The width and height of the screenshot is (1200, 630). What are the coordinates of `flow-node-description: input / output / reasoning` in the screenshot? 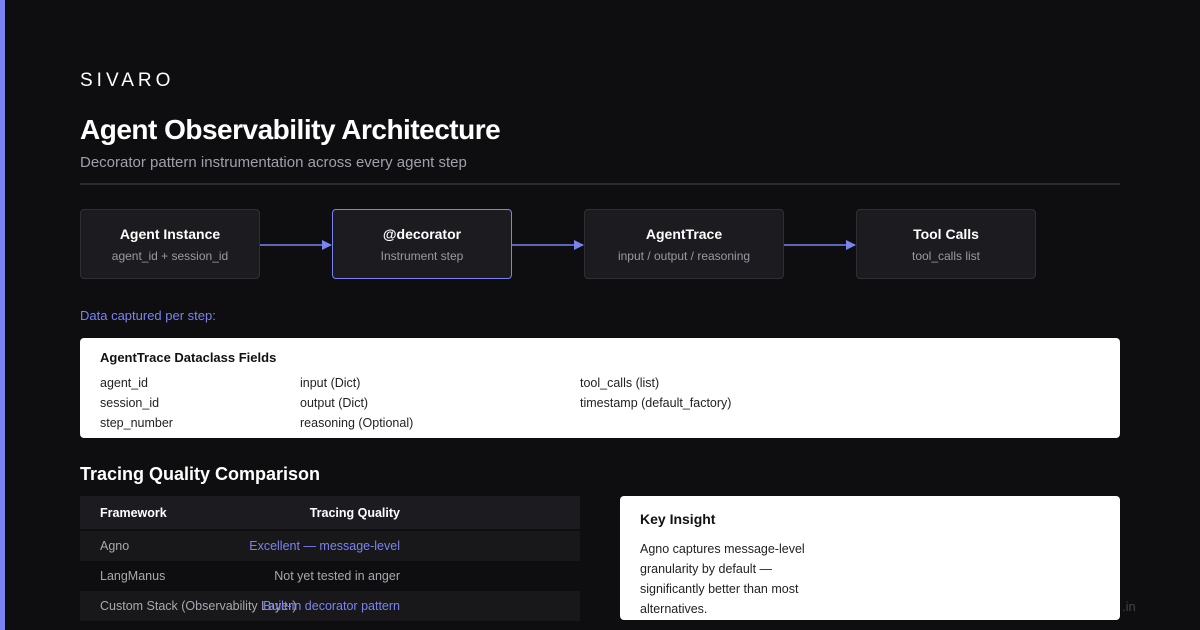 It's located at (684, 255).